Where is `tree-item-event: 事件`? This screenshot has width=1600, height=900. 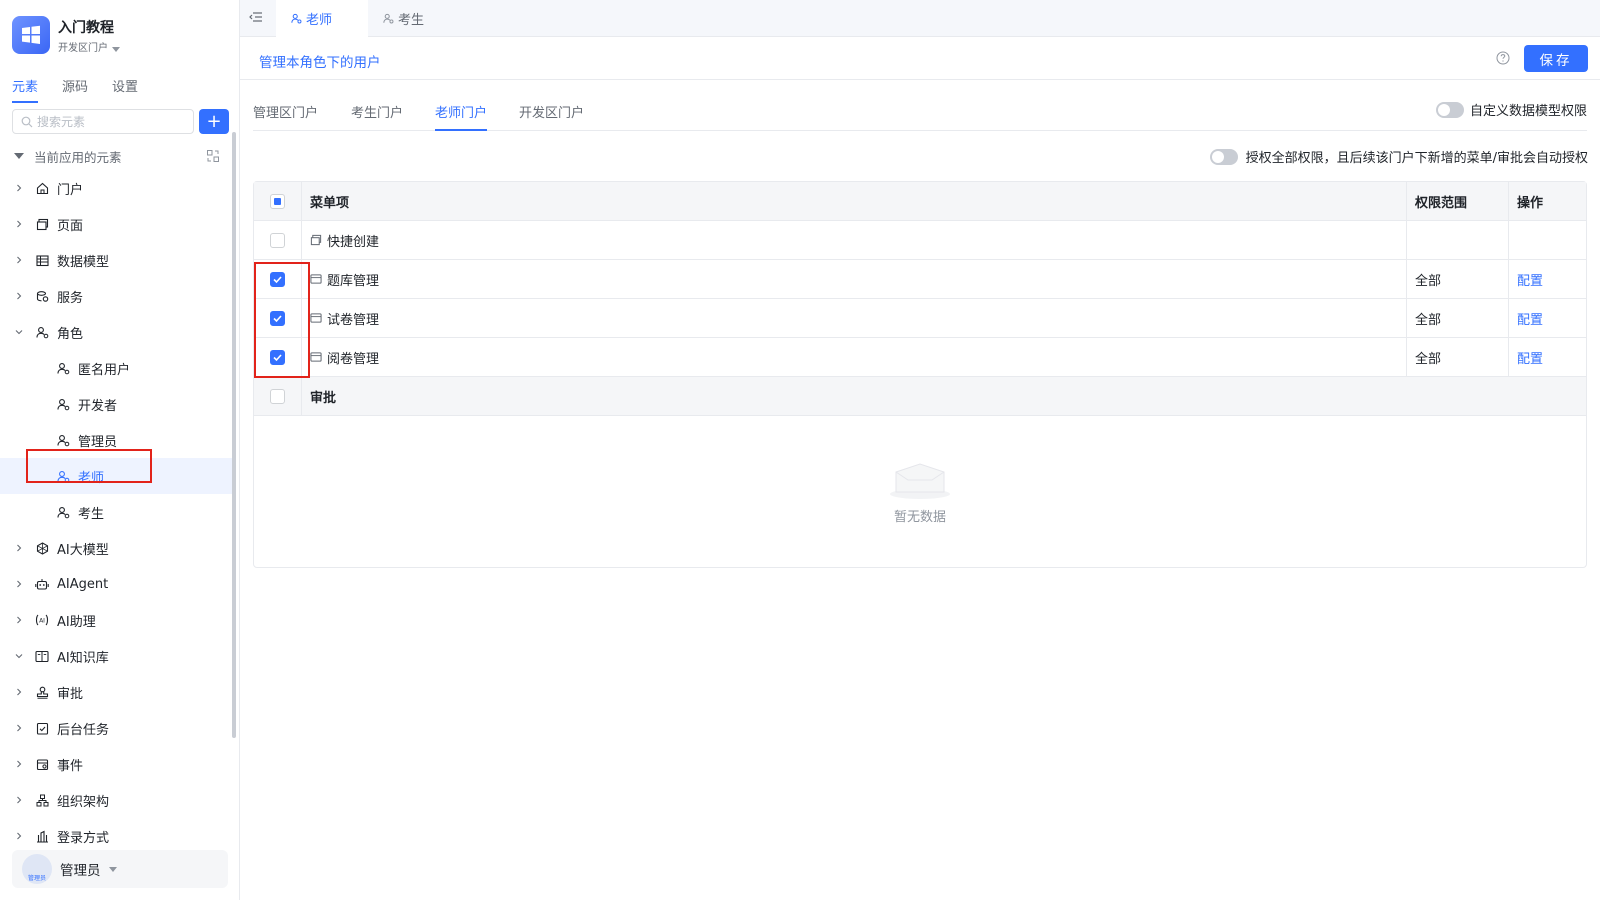
tree-item-event: 事件 is located at coordinates (116, 764).